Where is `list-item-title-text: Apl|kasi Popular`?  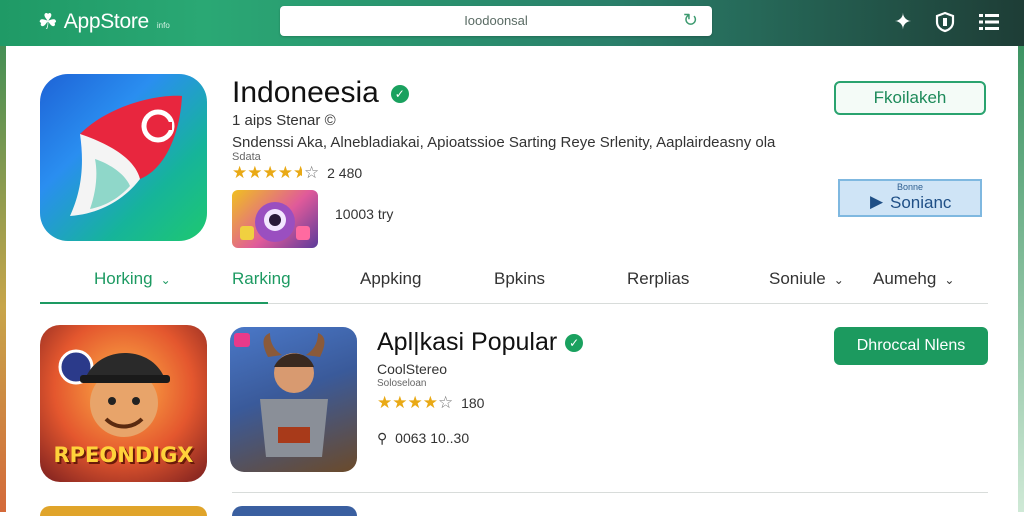 list-item-title-text: Apl|kasi Popular is located at coordinates (467, 342).